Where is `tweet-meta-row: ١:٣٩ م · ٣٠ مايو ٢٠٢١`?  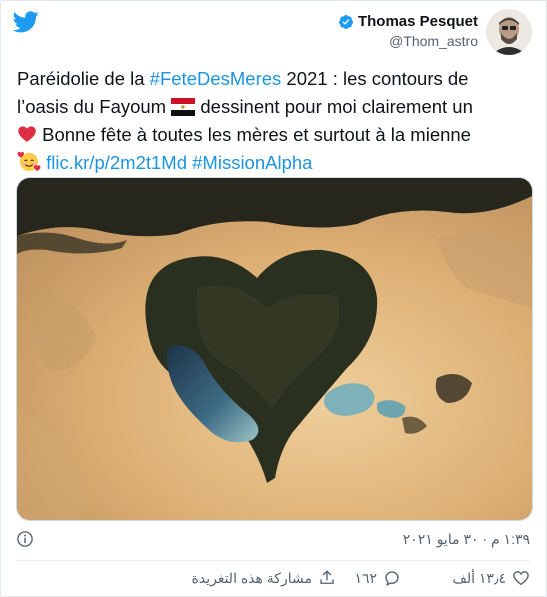
tweet-meta-row: ١:٣٩ م · ٣٠ مايو ٢٠٢١ is located at coordinates (273, 539).